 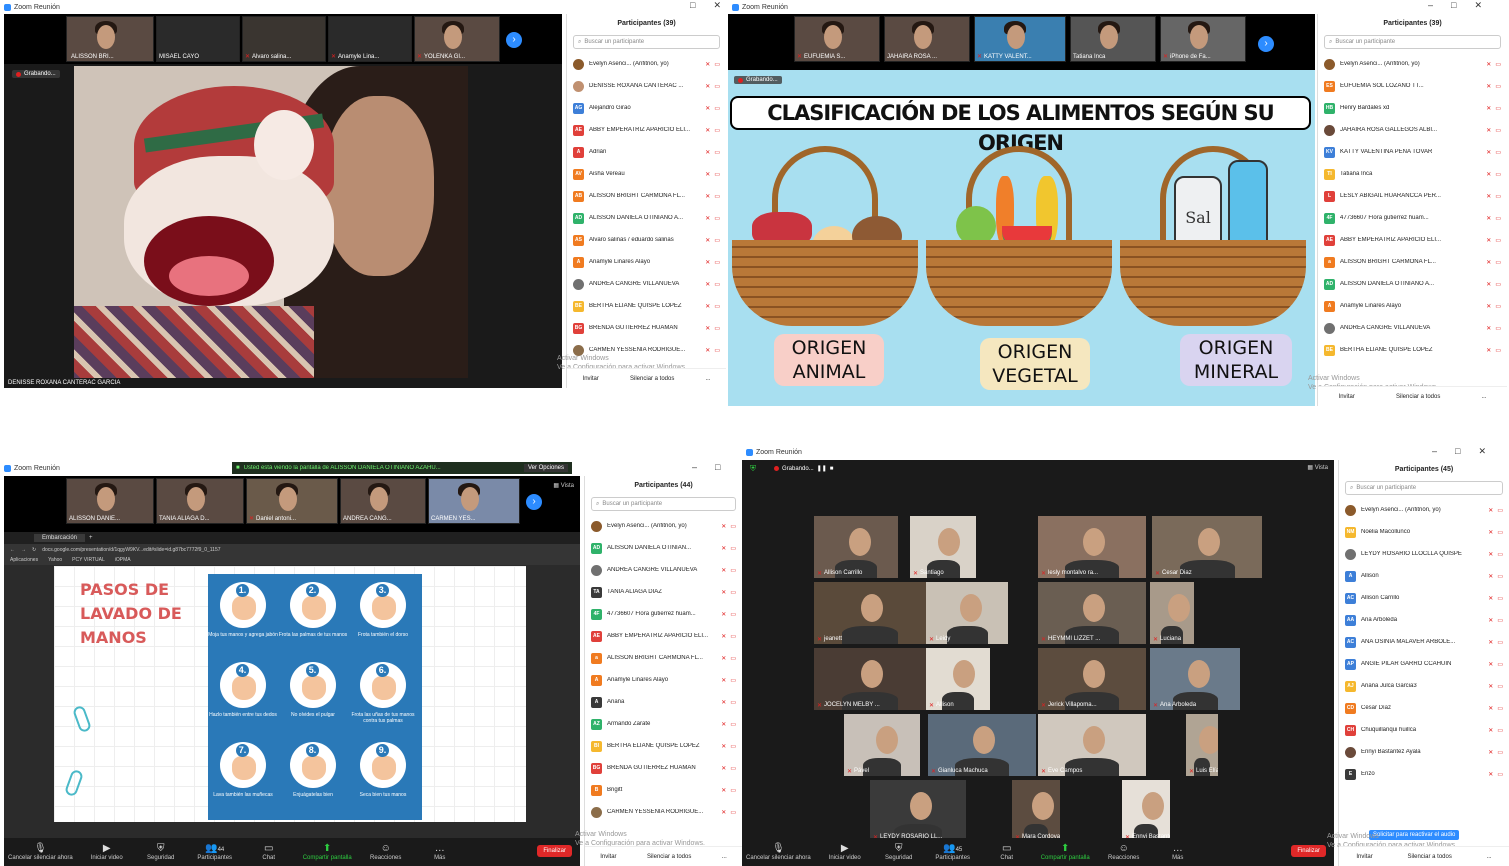 I want to click on end-meeting-button: Finalizar, so click(x=554, y=851).